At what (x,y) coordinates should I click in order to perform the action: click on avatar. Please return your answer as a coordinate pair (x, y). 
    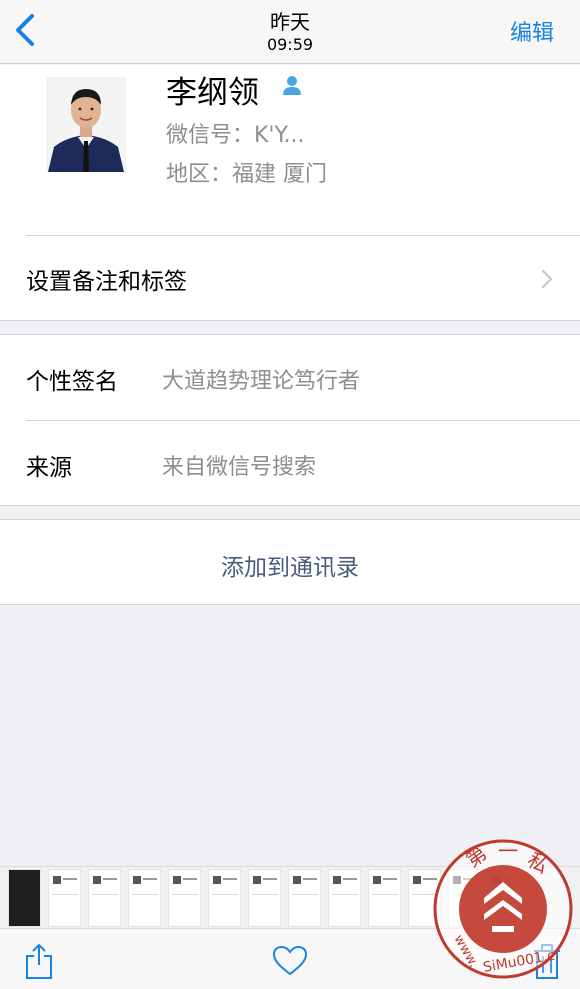
    Looking at the image, I should click on (86, 124).